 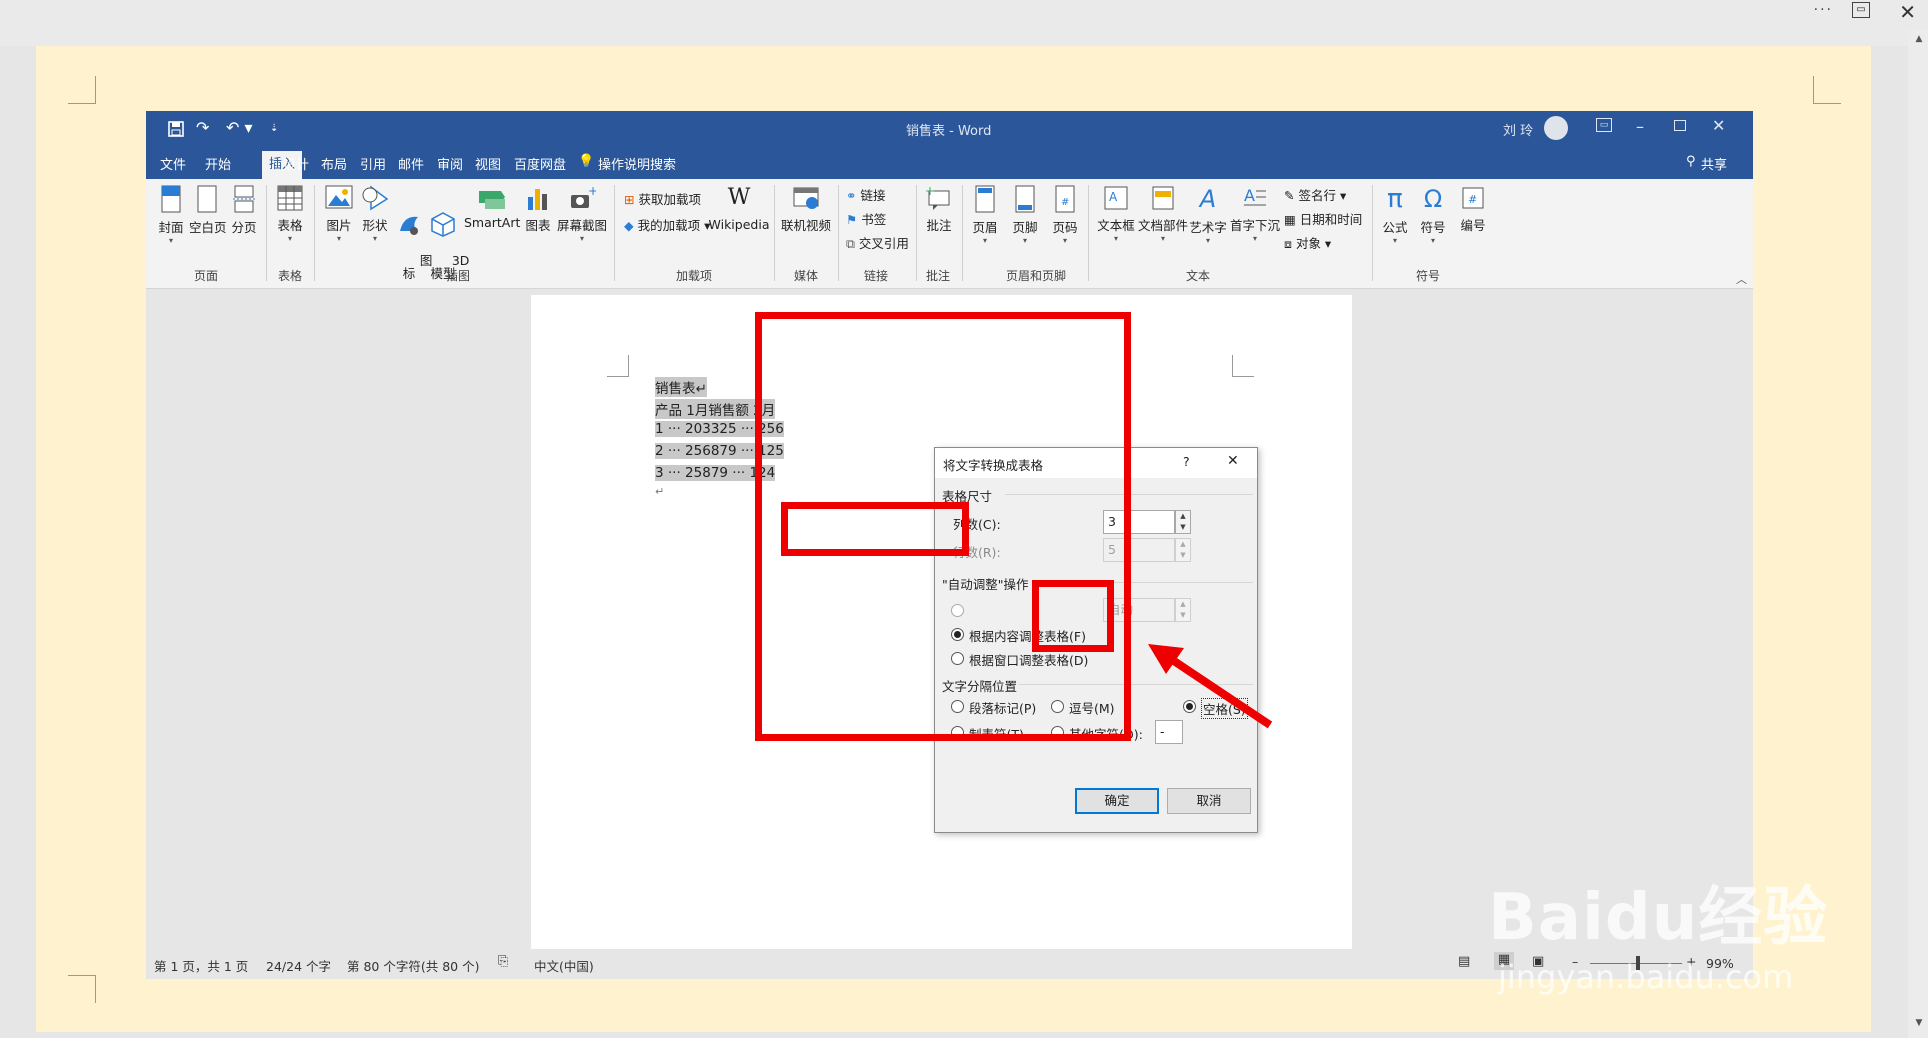 I want to click on close-window-icon: ✕, so click(x=1907, y=12).